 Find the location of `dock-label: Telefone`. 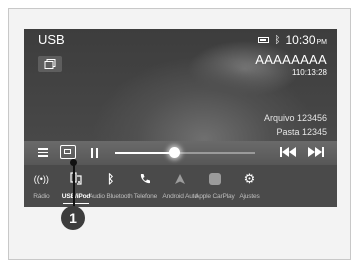

dock-label: Telefone is located at coordinates (145, 196).